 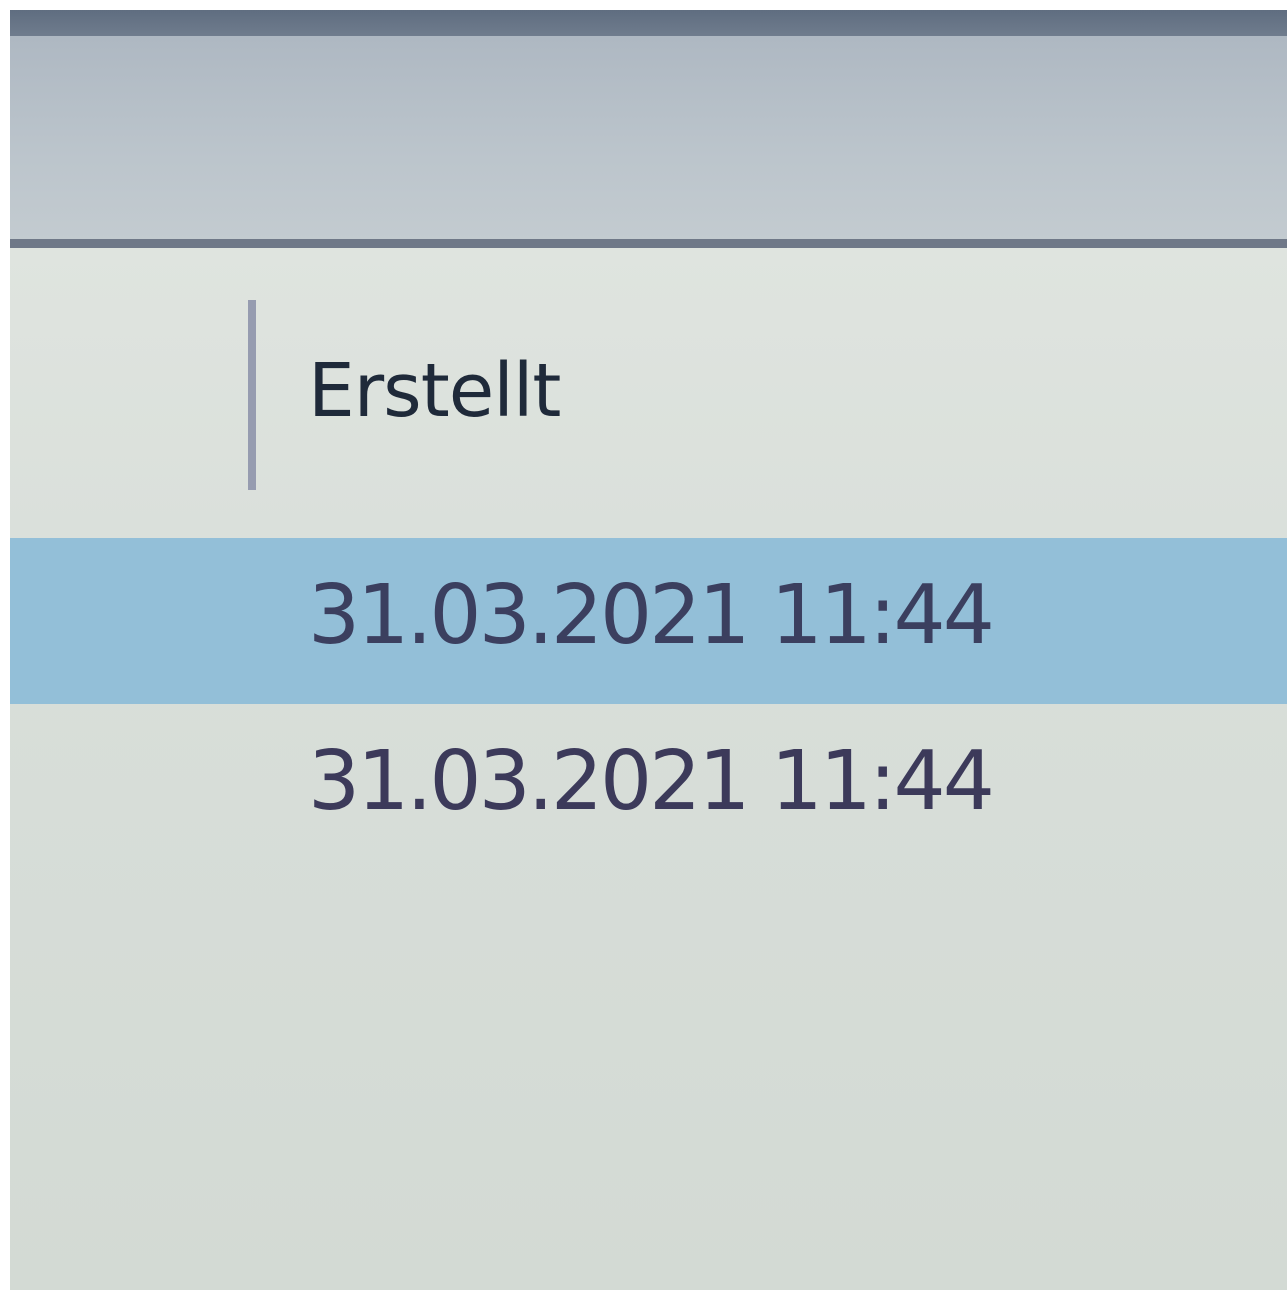 I want to click on column-header-created: Erstellt, so click(x=434, y=391).